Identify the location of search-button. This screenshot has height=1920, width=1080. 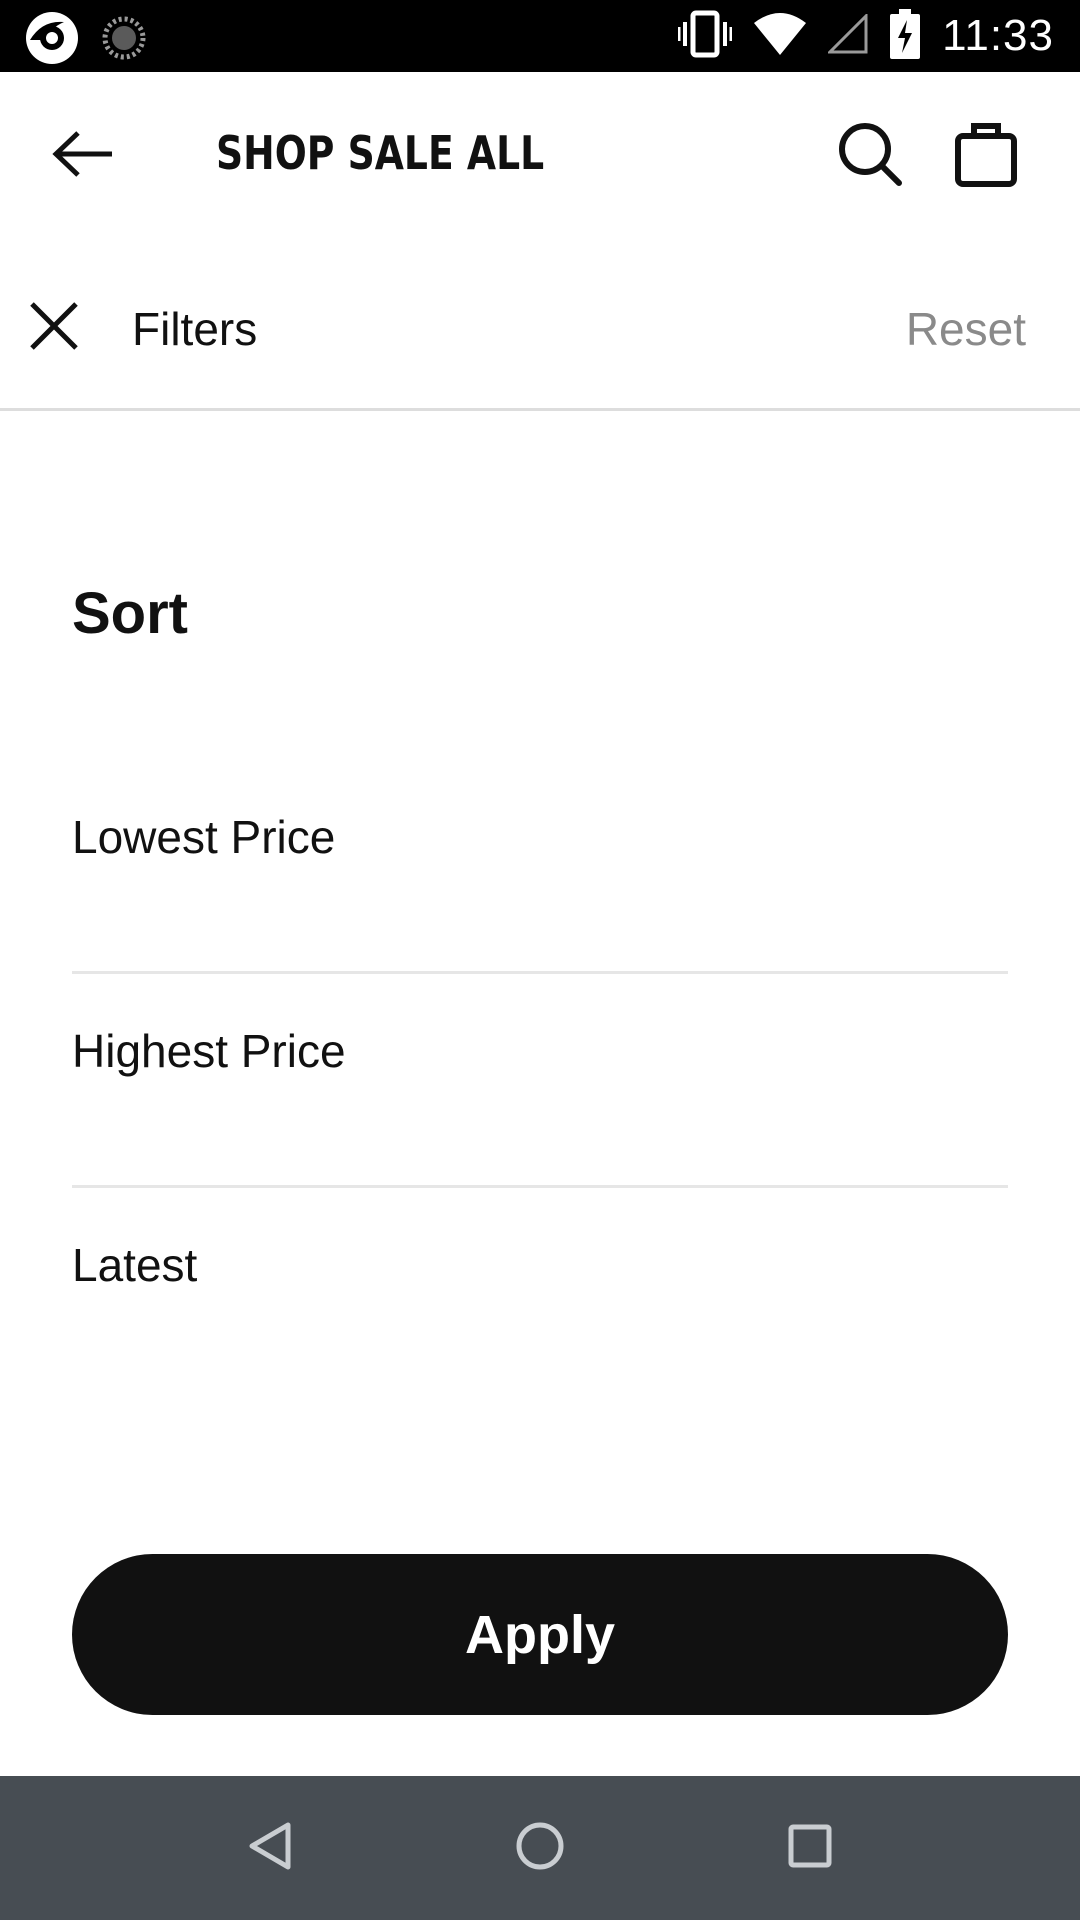
(870, 156).